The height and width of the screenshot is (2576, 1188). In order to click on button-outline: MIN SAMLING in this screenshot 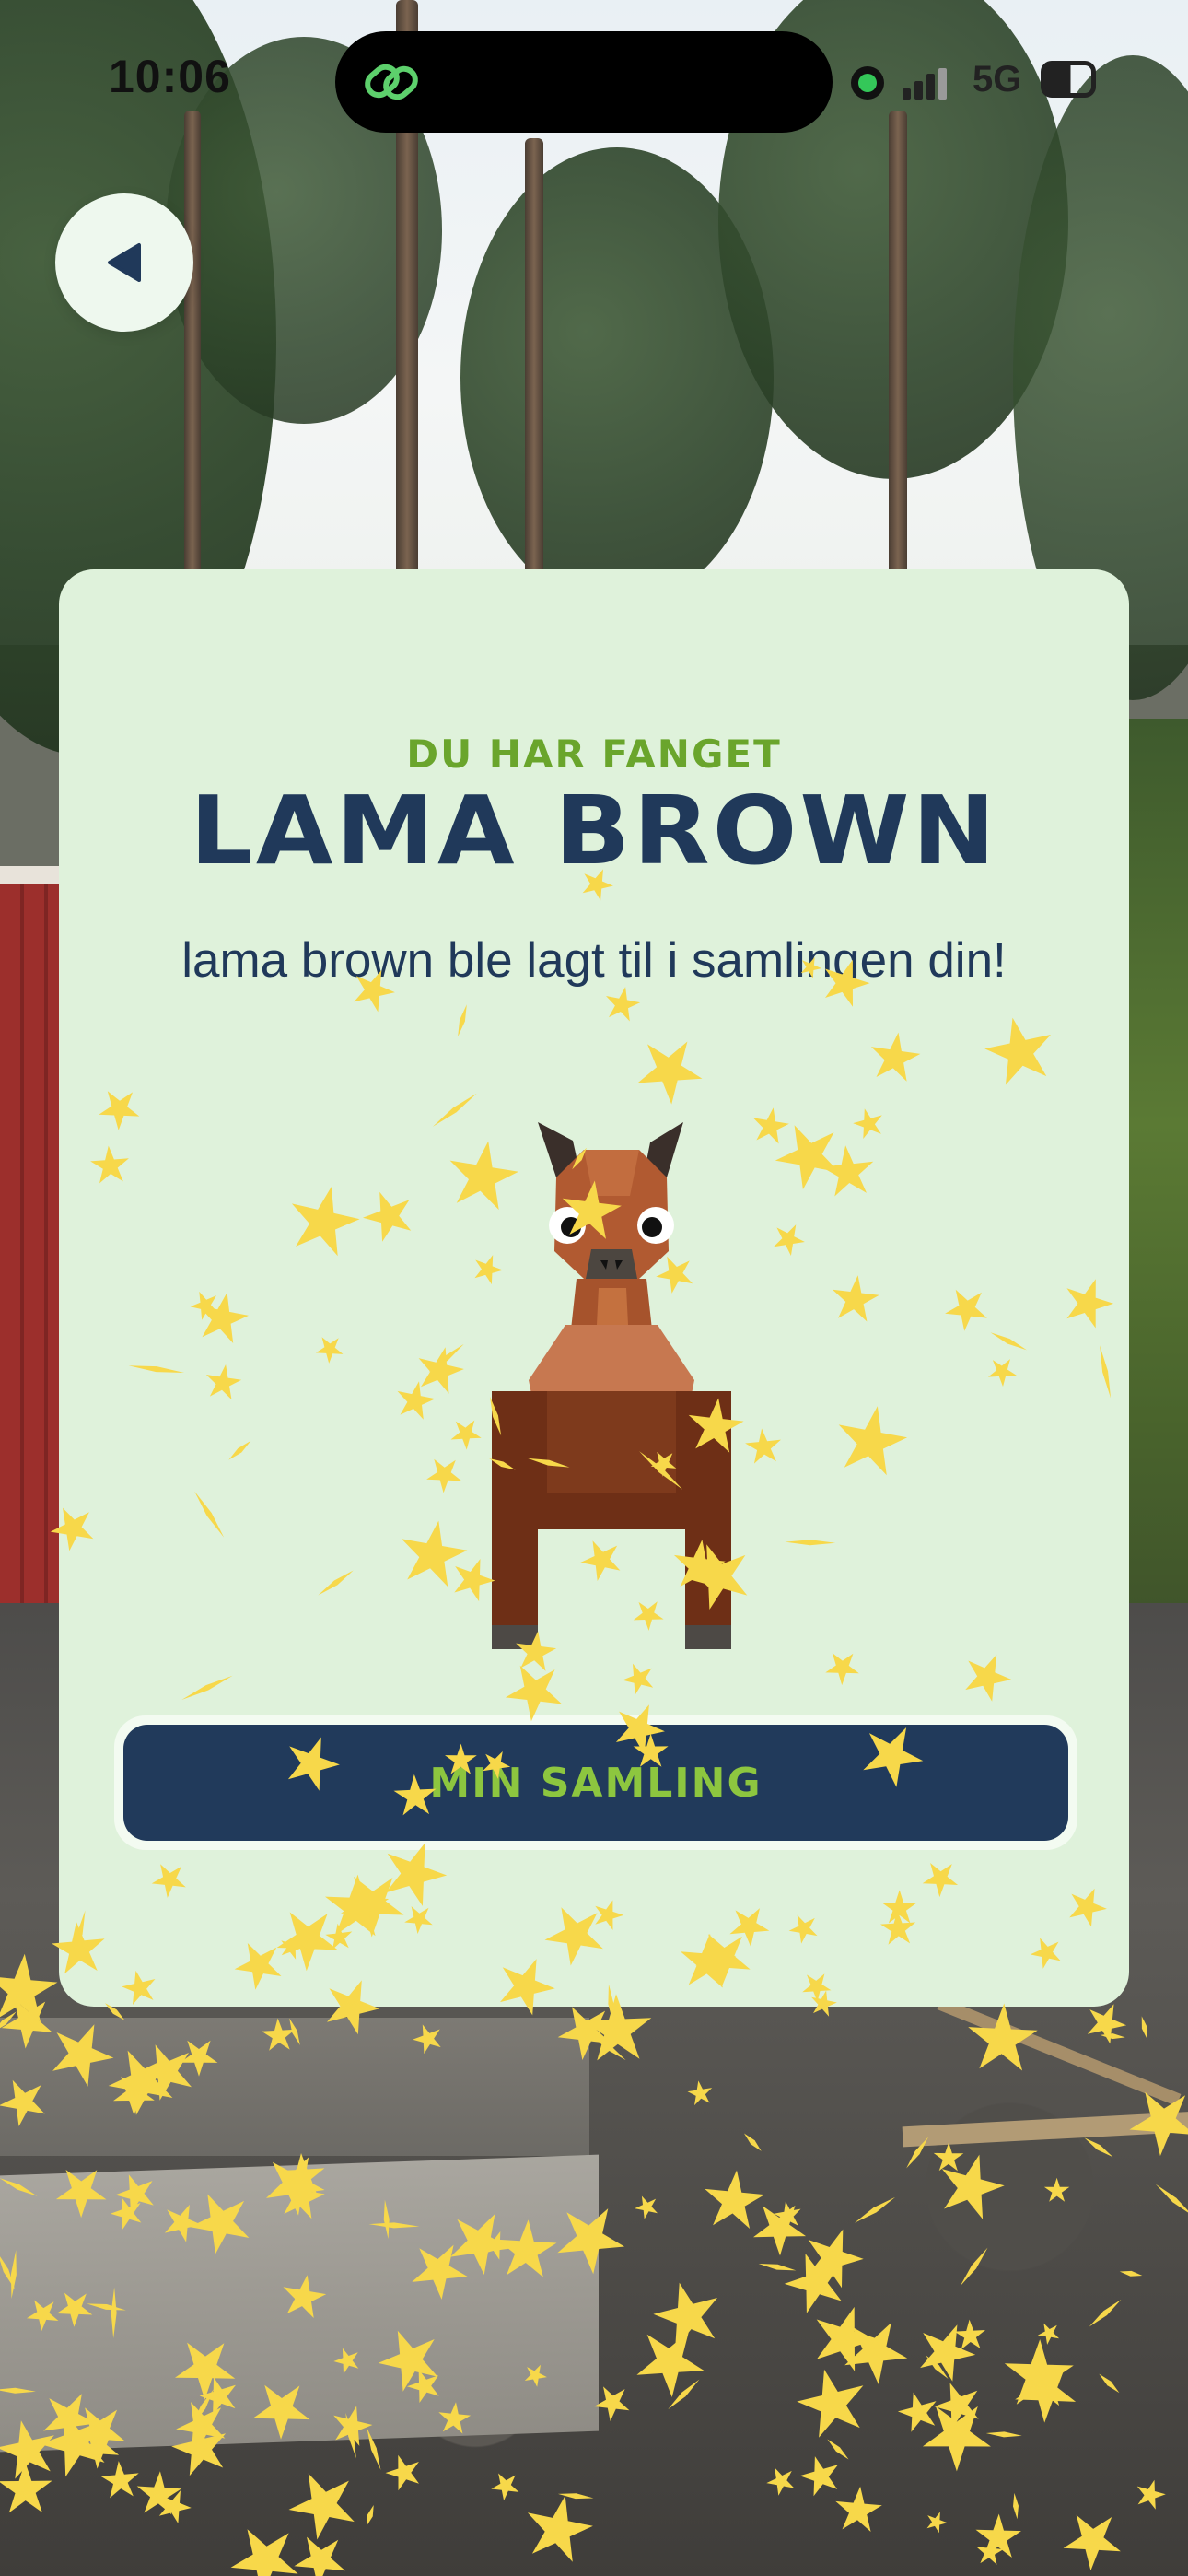, I will do `click(595, 1782)`.